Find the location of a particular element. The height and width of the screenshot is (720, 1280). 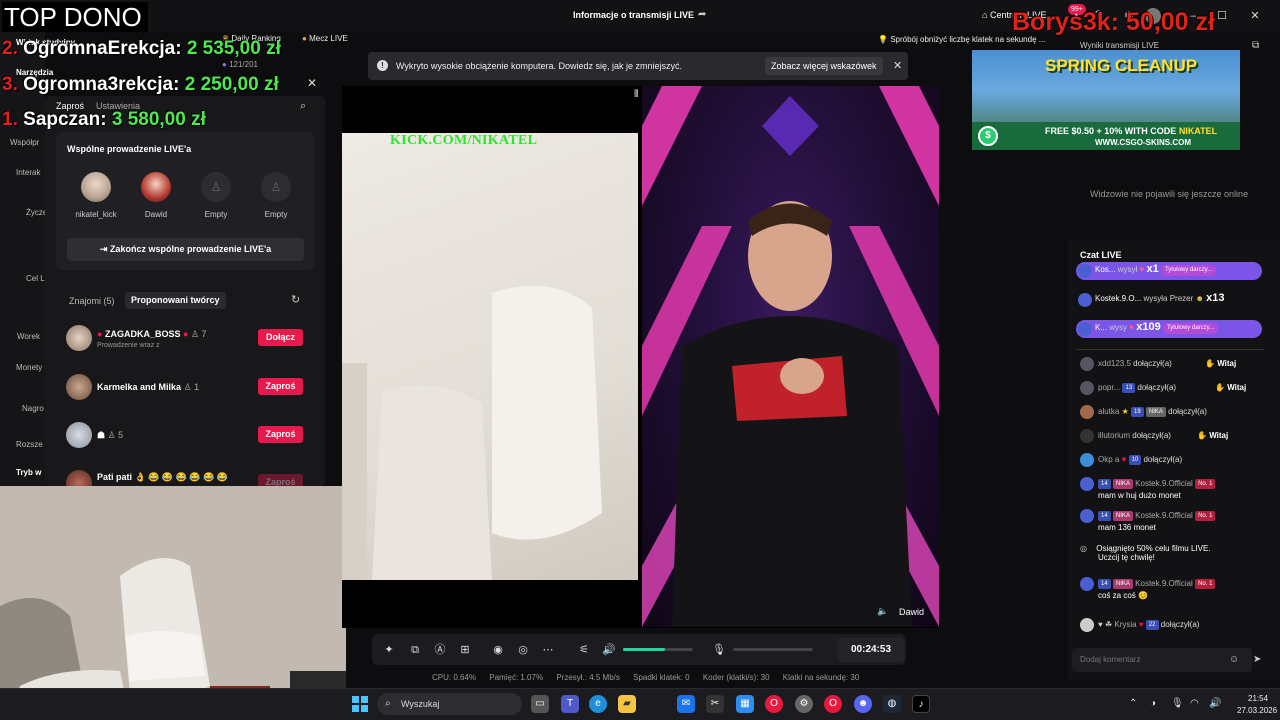

sound-icon: 🔊 is located at coordinates (1215, 703).